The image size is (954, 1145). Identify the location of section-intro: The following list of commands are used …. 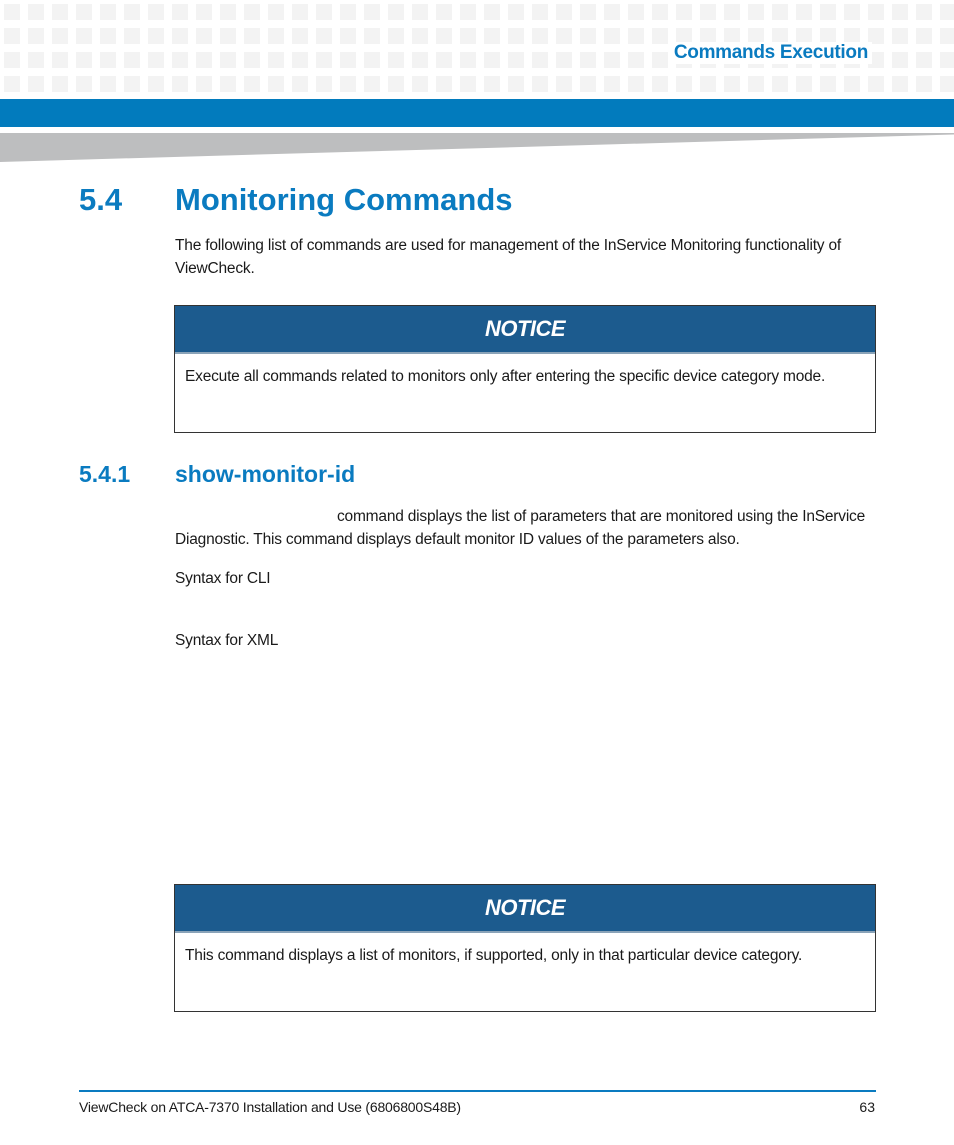
(508, 257).